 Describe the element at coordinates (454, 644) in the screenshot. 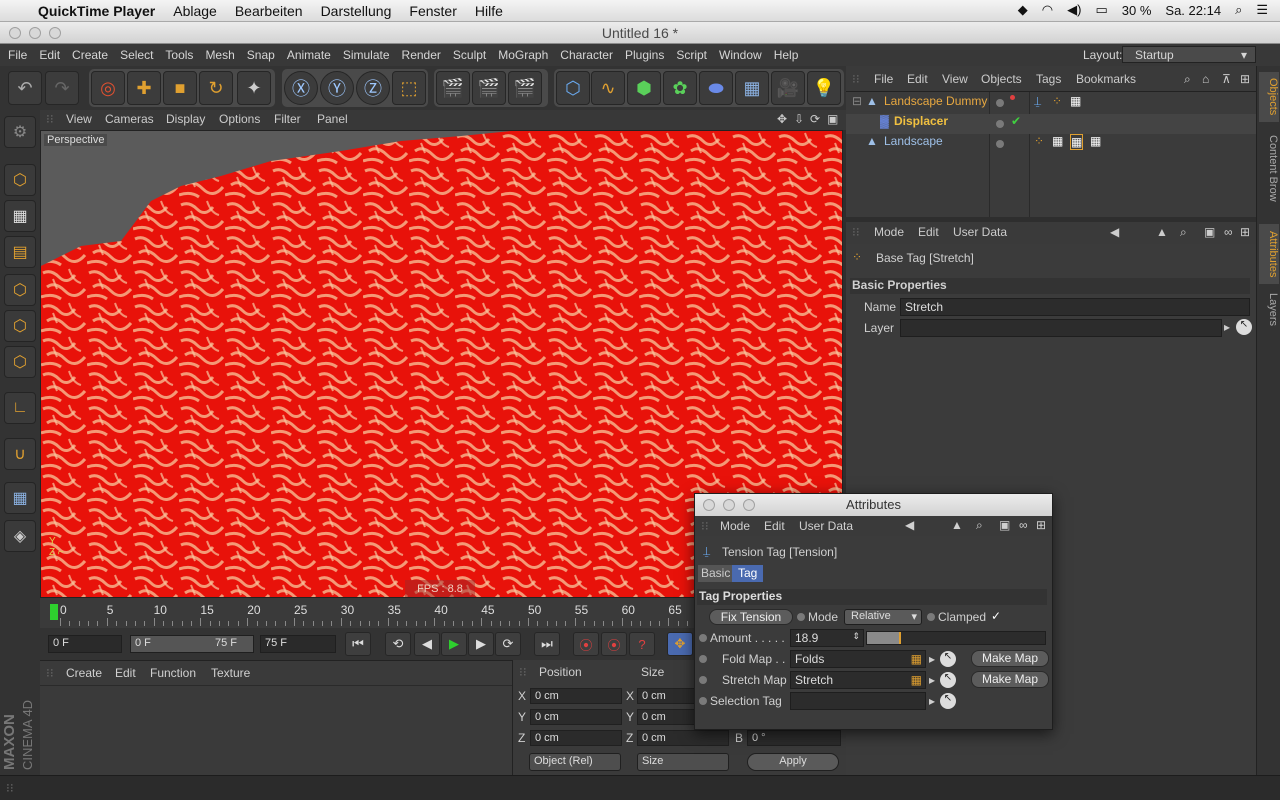

I see `play-icon: ▶` at that location.